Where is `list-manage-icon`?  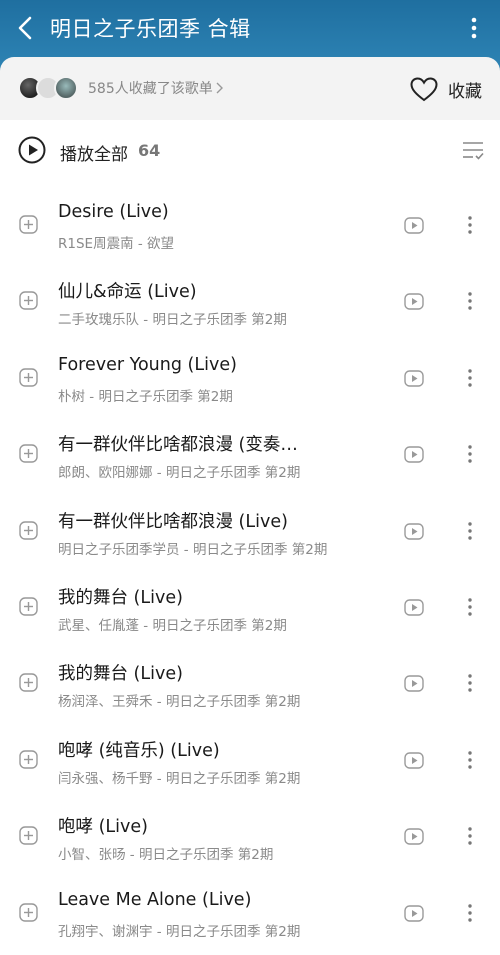
list-manage-icon is located at coordinates (473, 150).